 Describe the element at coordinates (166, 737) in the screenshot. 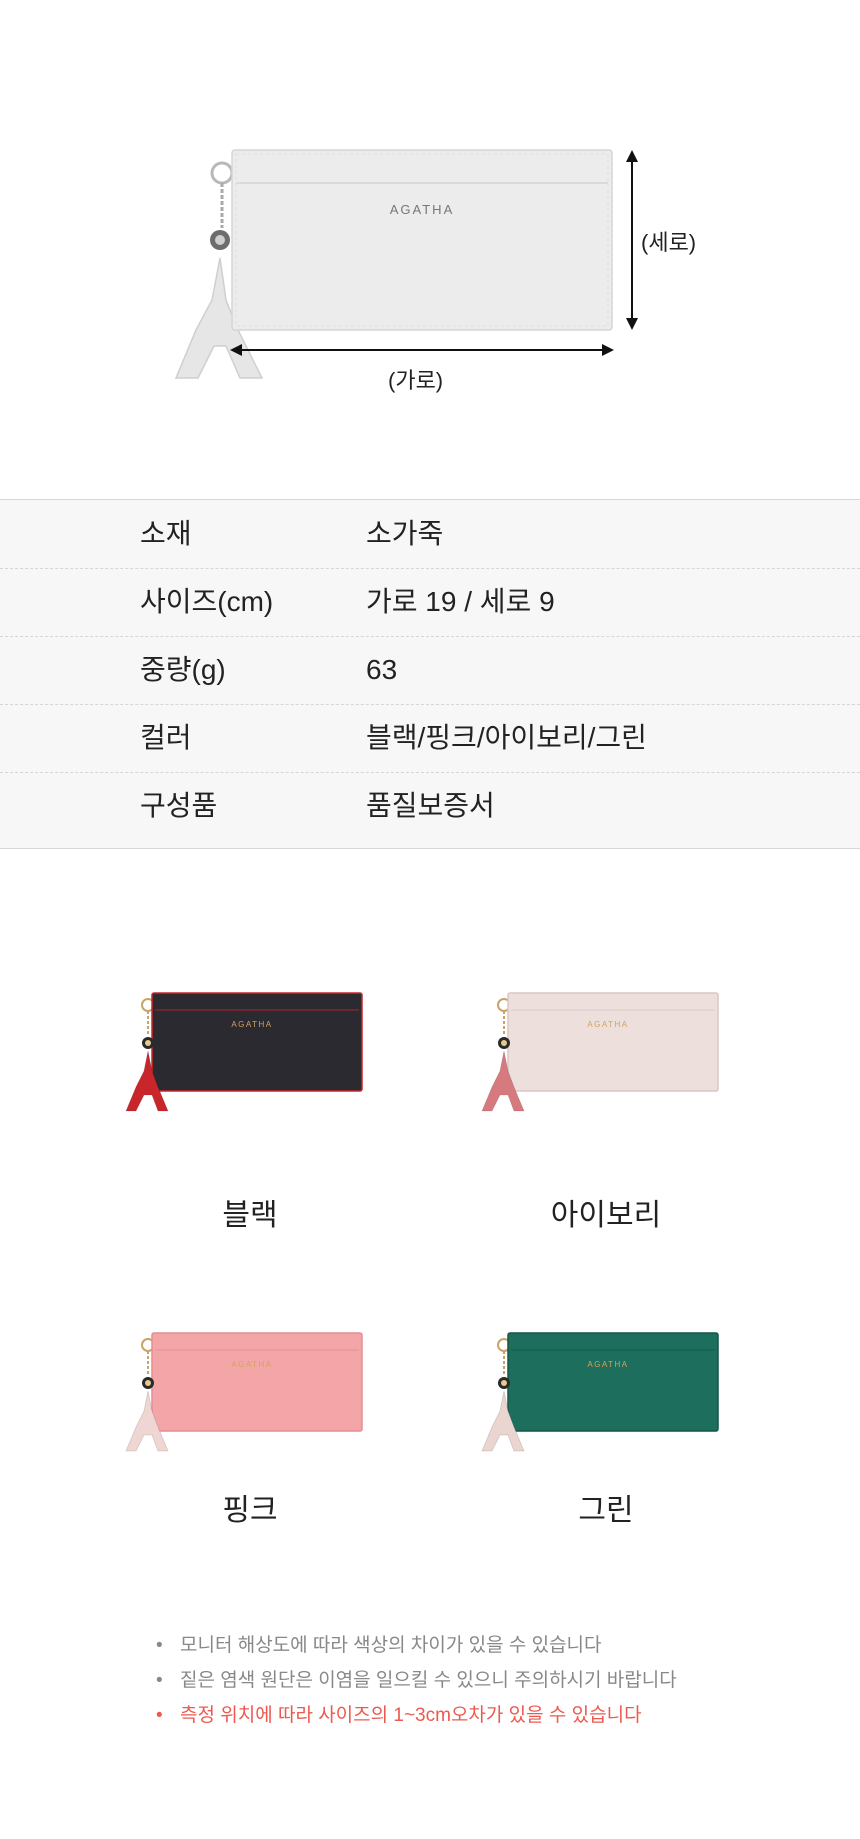

I see `spec-label: 컬러` at that location.